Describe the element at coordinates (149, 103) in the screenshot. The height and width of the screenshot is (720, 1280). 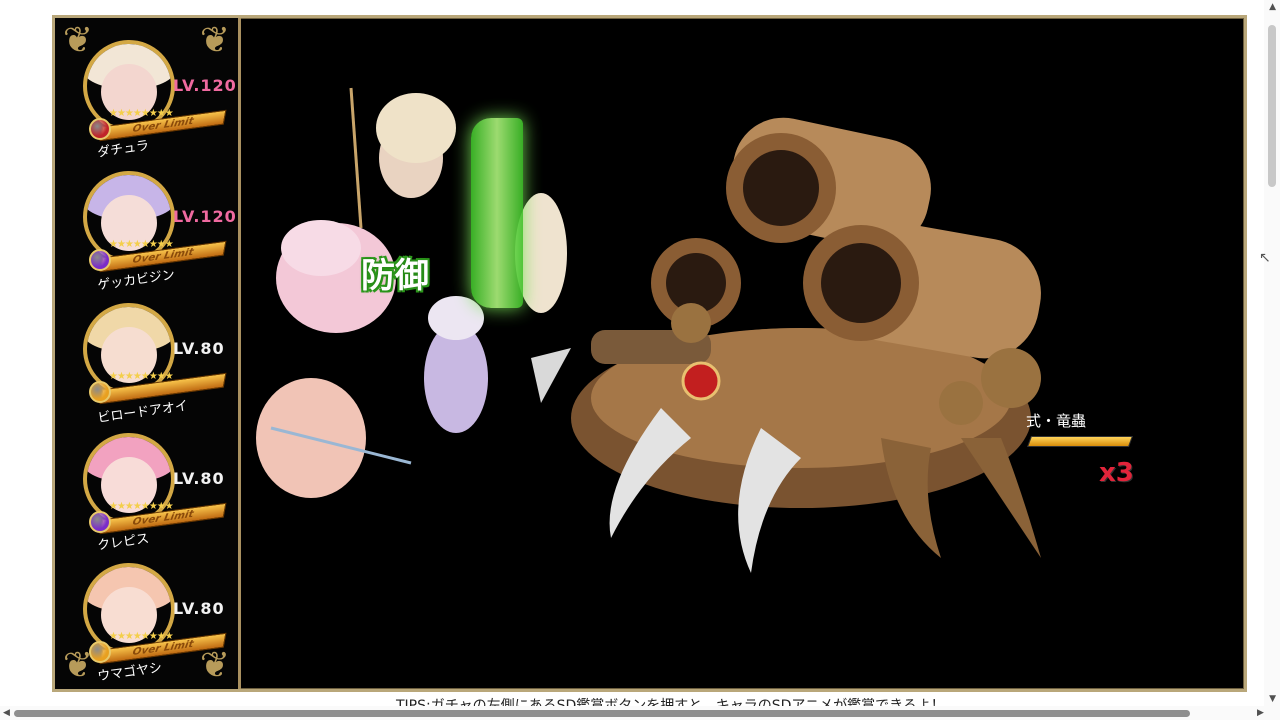
I see `party-member-card: LV.120 Over Limit ★★★★★★★★ ダチュラ` at that location.